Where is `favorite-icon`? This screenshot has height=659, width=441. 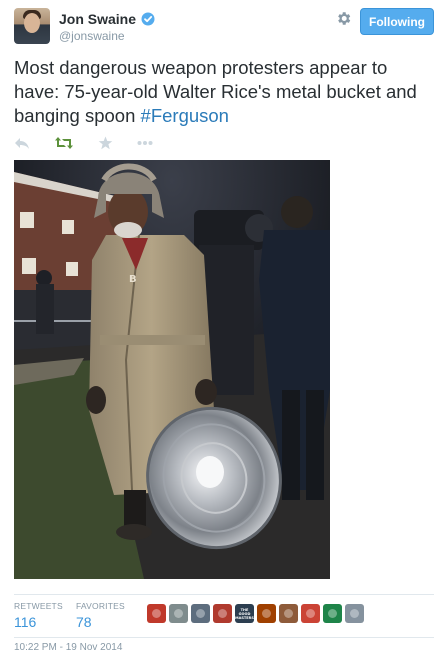 favorite-icon is located at coordinates (105, 143).